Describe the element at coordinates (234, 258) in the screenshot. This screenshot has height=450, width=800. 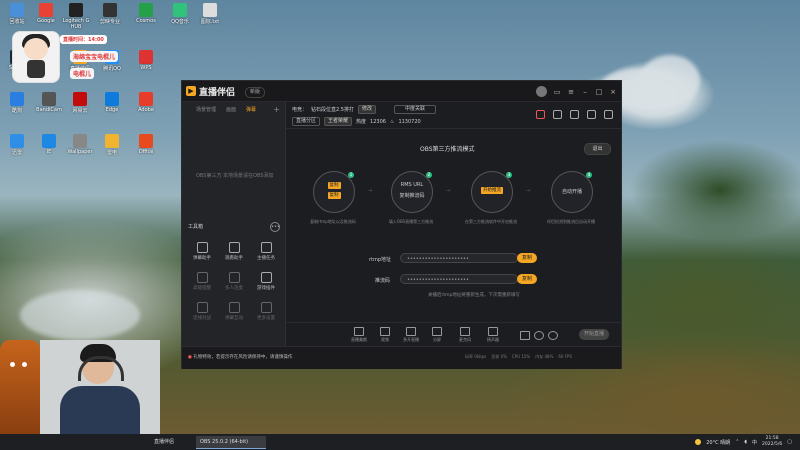
I see `tool-label: 观看助手` at that location.